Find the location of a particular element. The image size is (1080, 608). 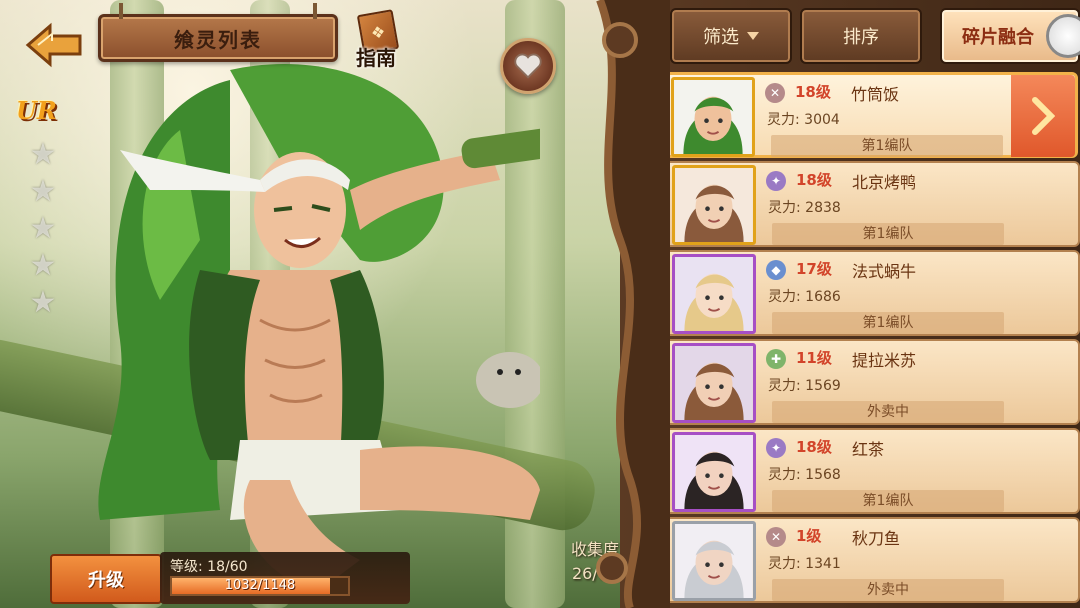

character-level: 1级 is located at coordinates (809, 536).